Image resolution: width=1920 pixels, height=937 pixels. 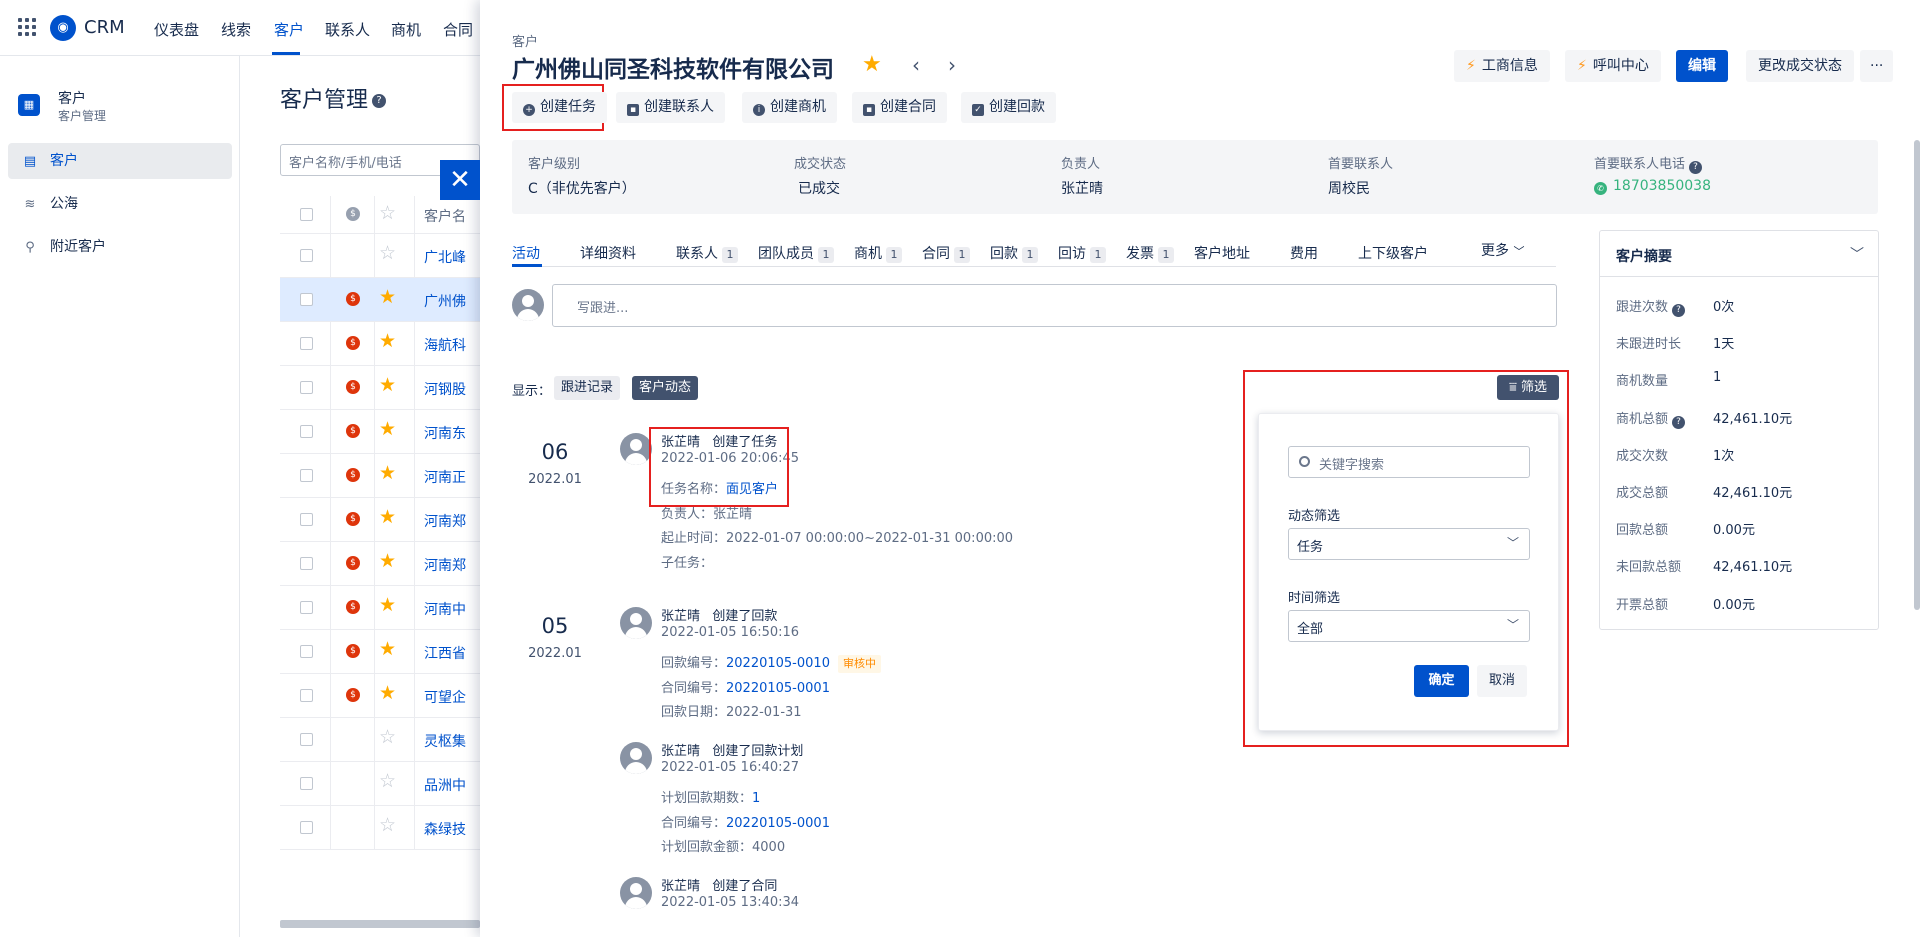 What do you see at coordinates (1441, 681) in the screenshot?
I see `confirm-button: 确定` at bounding box center [1441, 681].